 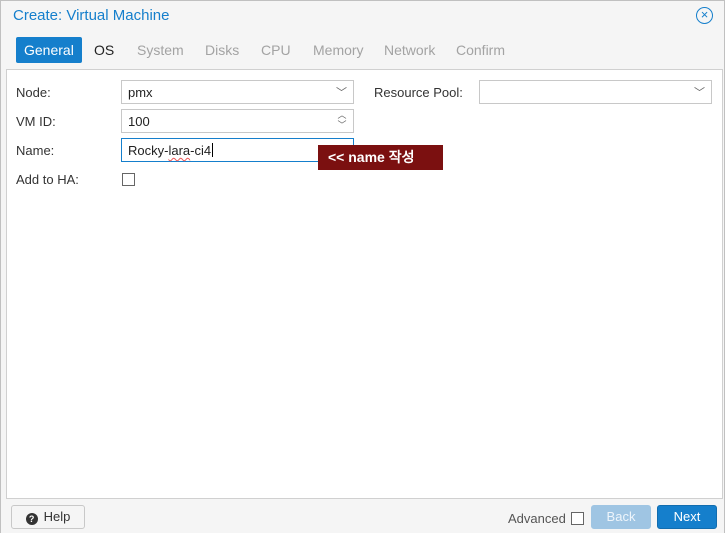 What do you see at coordinates (481, 50) in the screenshot?
I see `tab-confirm: Confirm` at bounding box center [481, 50].